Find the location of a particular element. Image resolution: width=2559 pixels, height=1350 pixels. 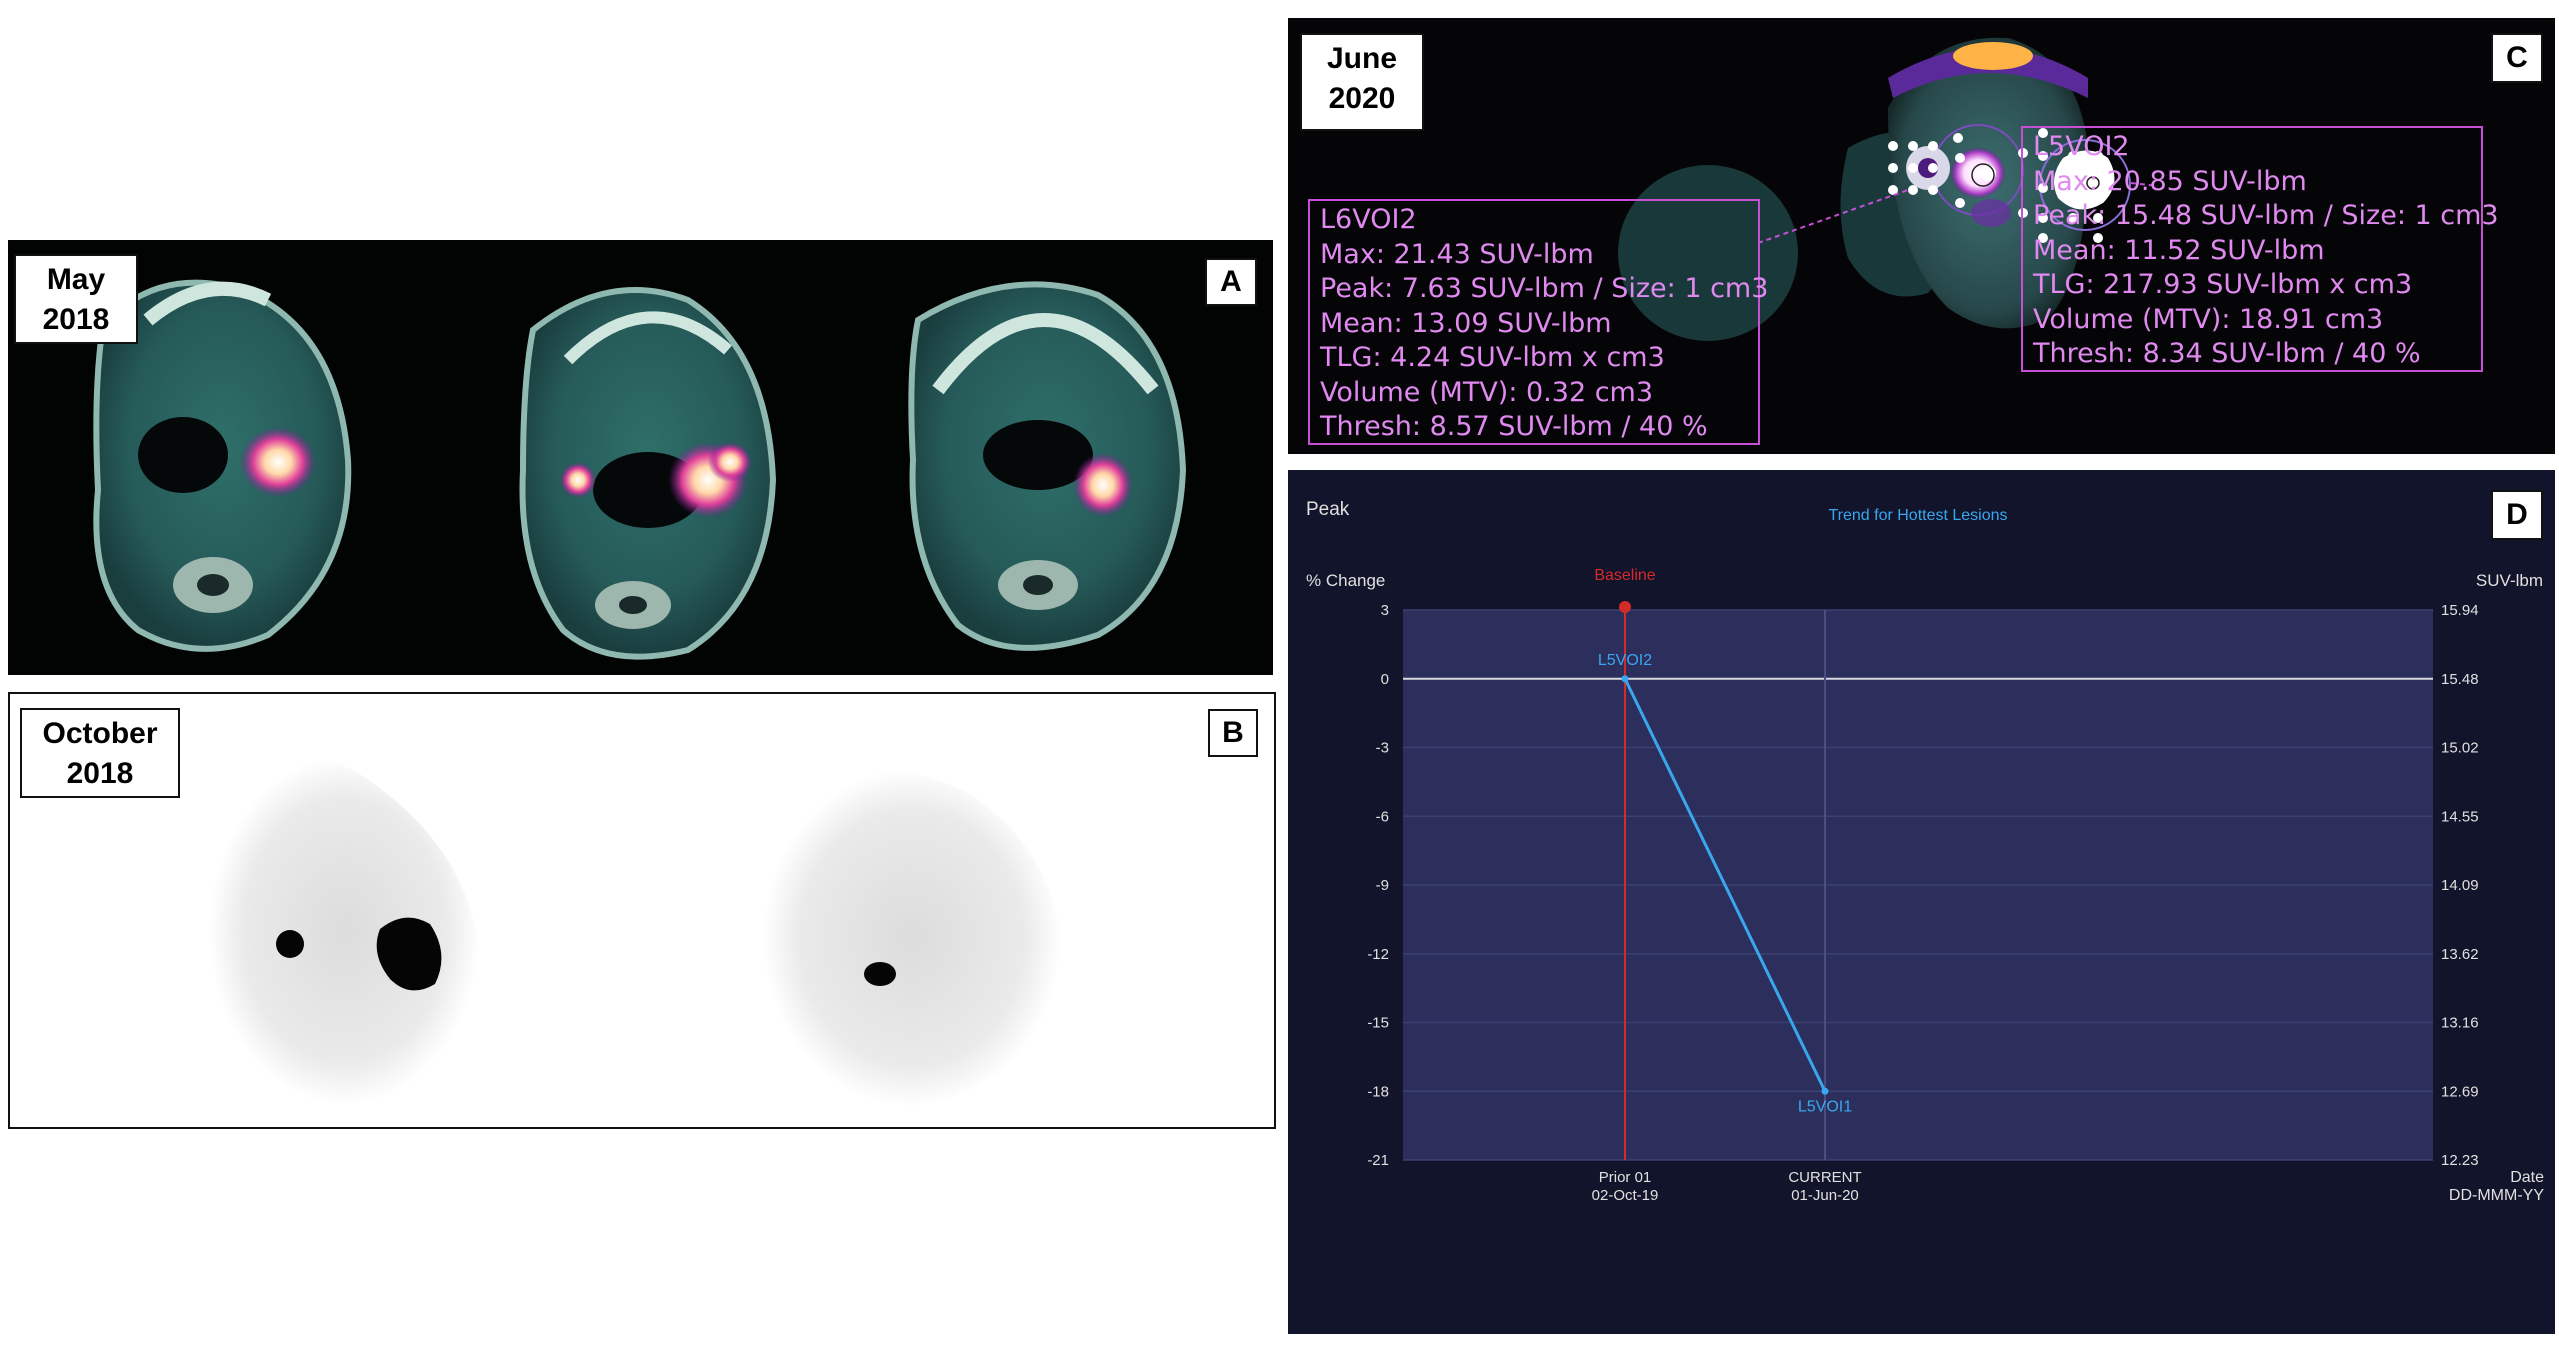

y-right-tick-label: 13.16 is located at coordinates (2460, 1023).